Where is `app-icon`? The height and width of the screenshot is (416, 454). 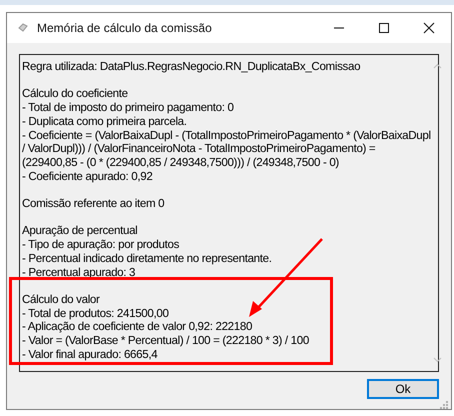
app-icon is located at coordinates (23, 28).